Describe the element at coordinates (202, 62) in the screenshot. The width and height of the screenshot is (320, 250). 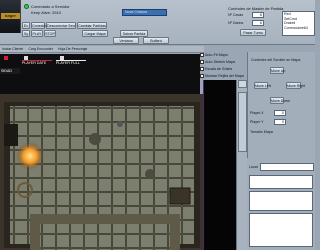
I see `auto-stretch-checkbox` at that location.